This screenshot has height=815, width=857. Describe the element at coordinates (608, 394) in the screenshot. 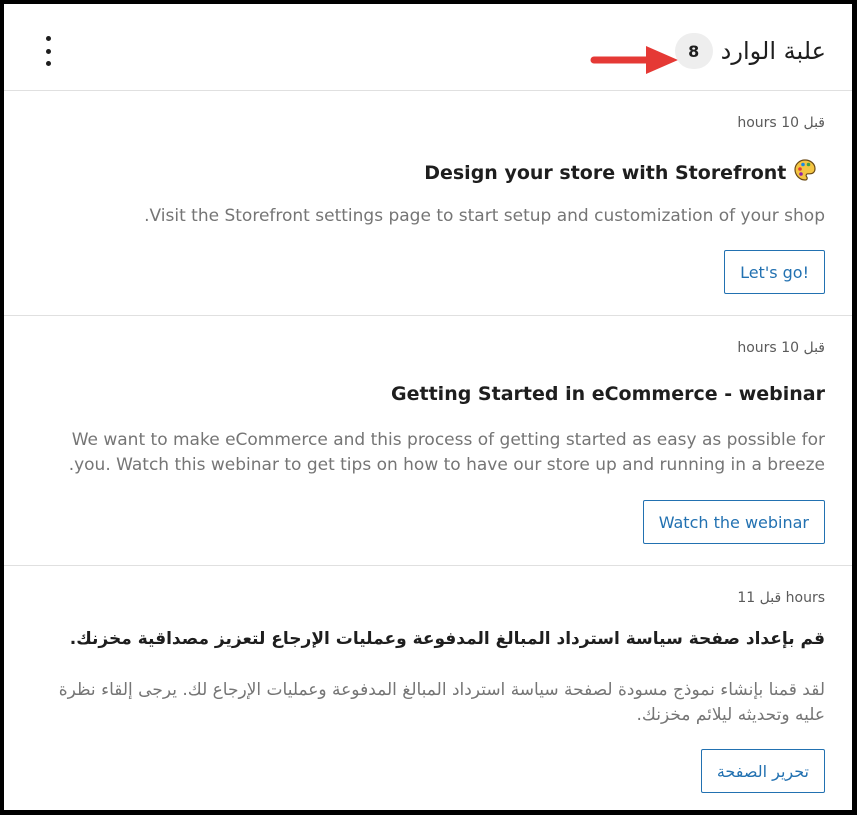

I see `note-title: Getting Started in eCommerce - webinar` at that location.